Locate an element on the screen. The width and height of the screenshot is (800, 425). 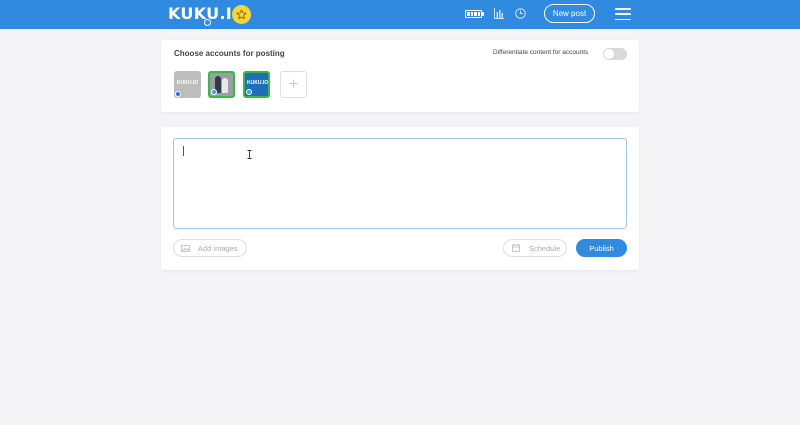
schedule-button: Schedule is located at coordinates (535, 248).